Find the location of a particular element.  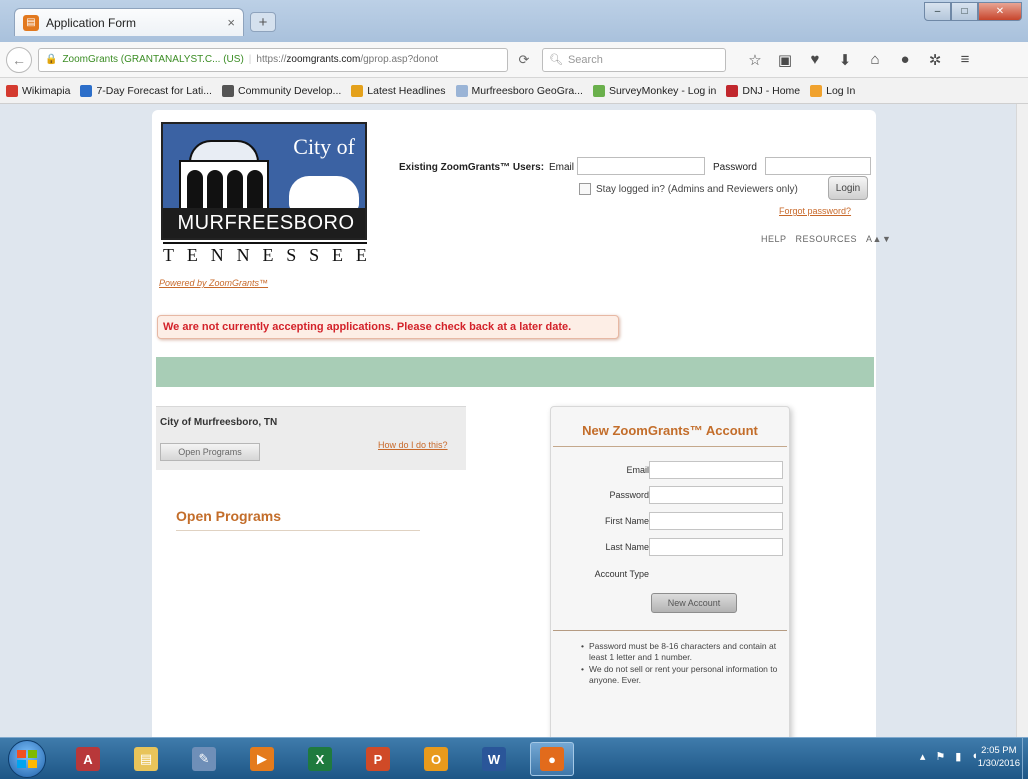

outlook-icon: O is located at coordinates (436, 759).